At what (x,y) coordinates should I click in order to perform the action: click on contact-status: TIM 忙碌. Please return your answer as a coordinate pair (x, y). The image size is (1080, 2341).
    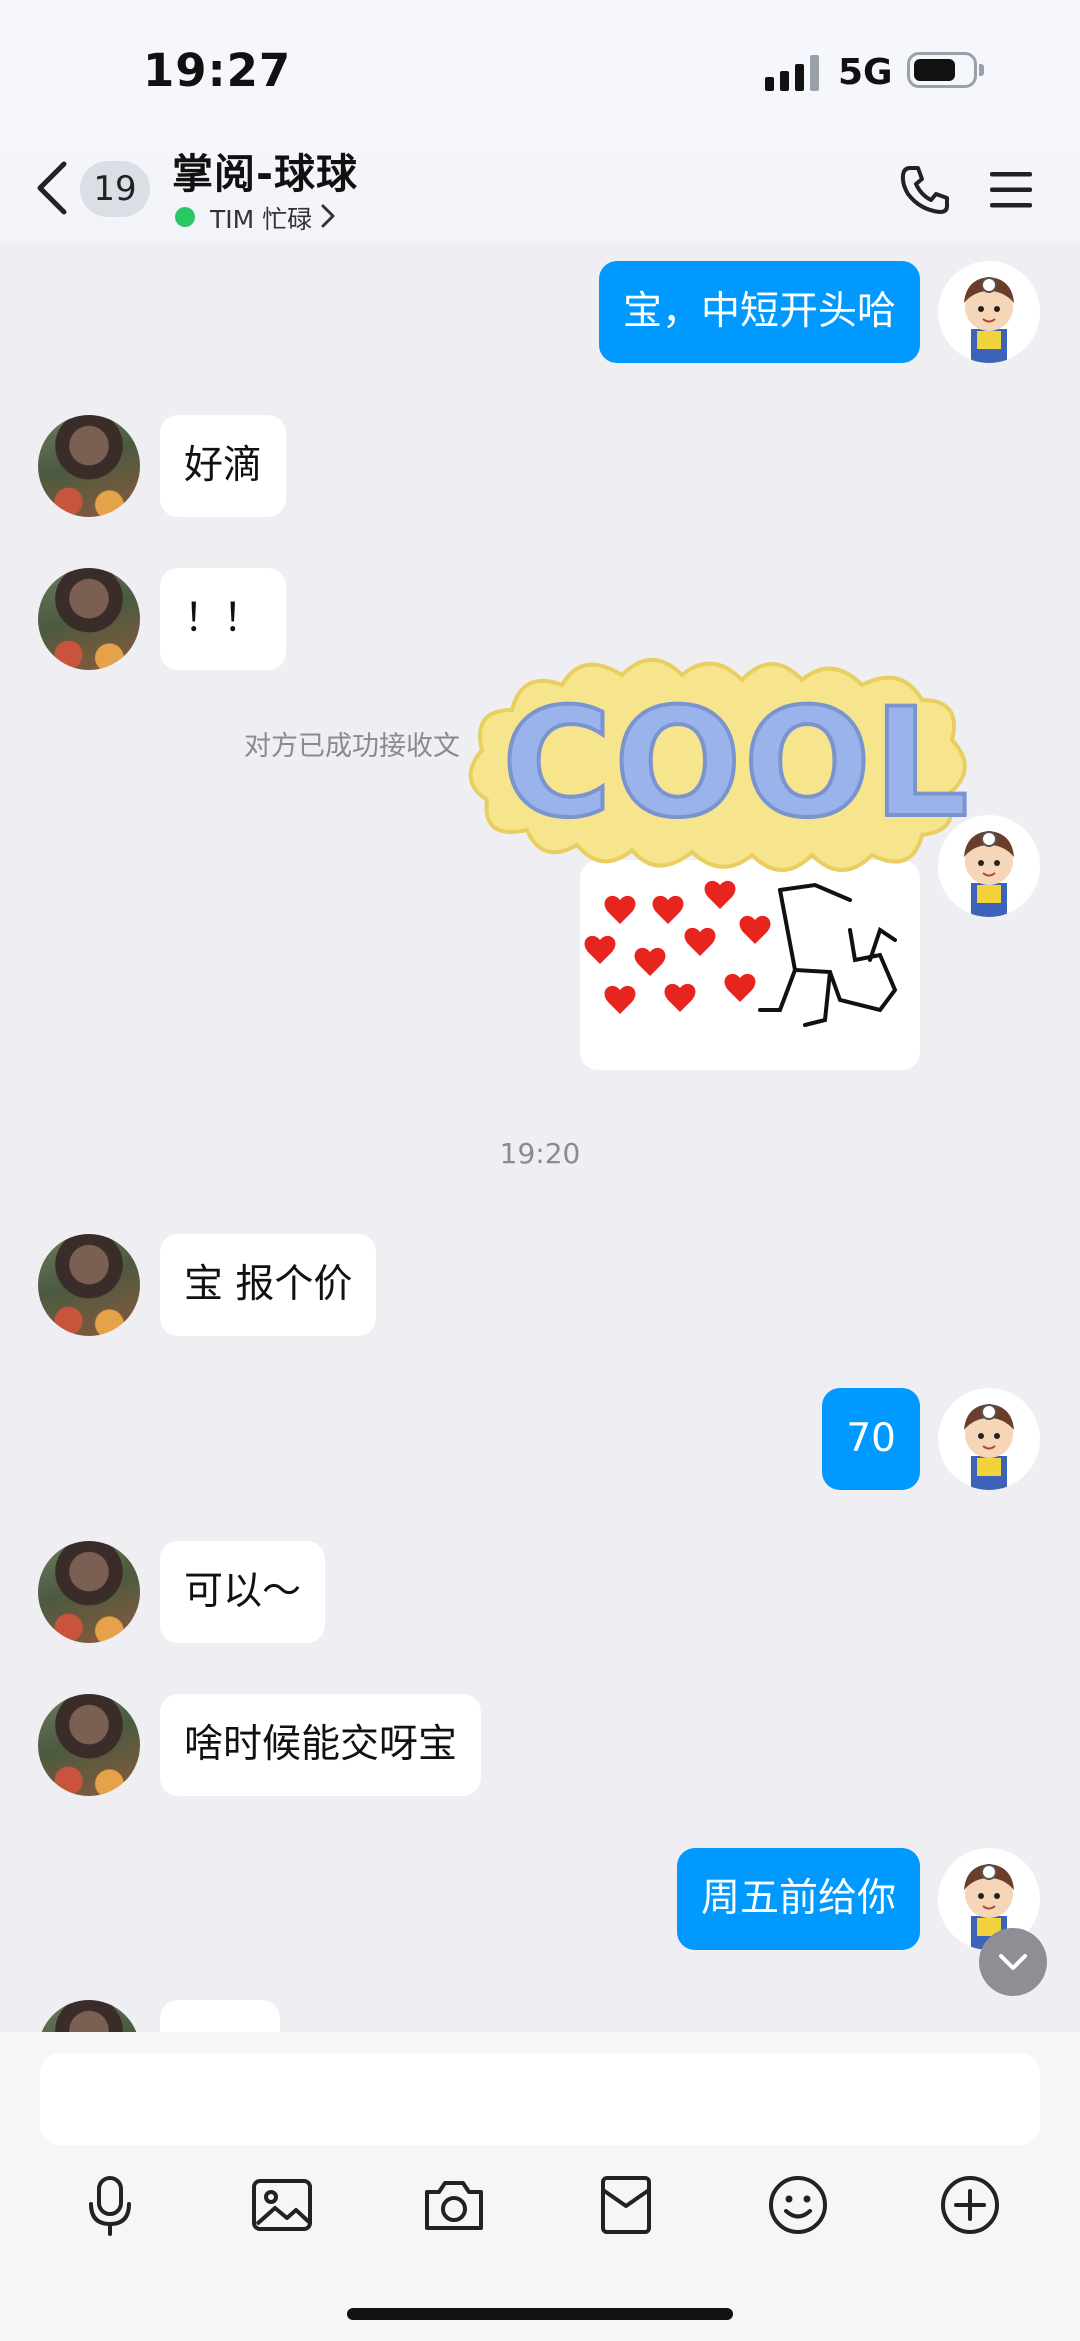
    Looking at the image, I should click on (261, 218).